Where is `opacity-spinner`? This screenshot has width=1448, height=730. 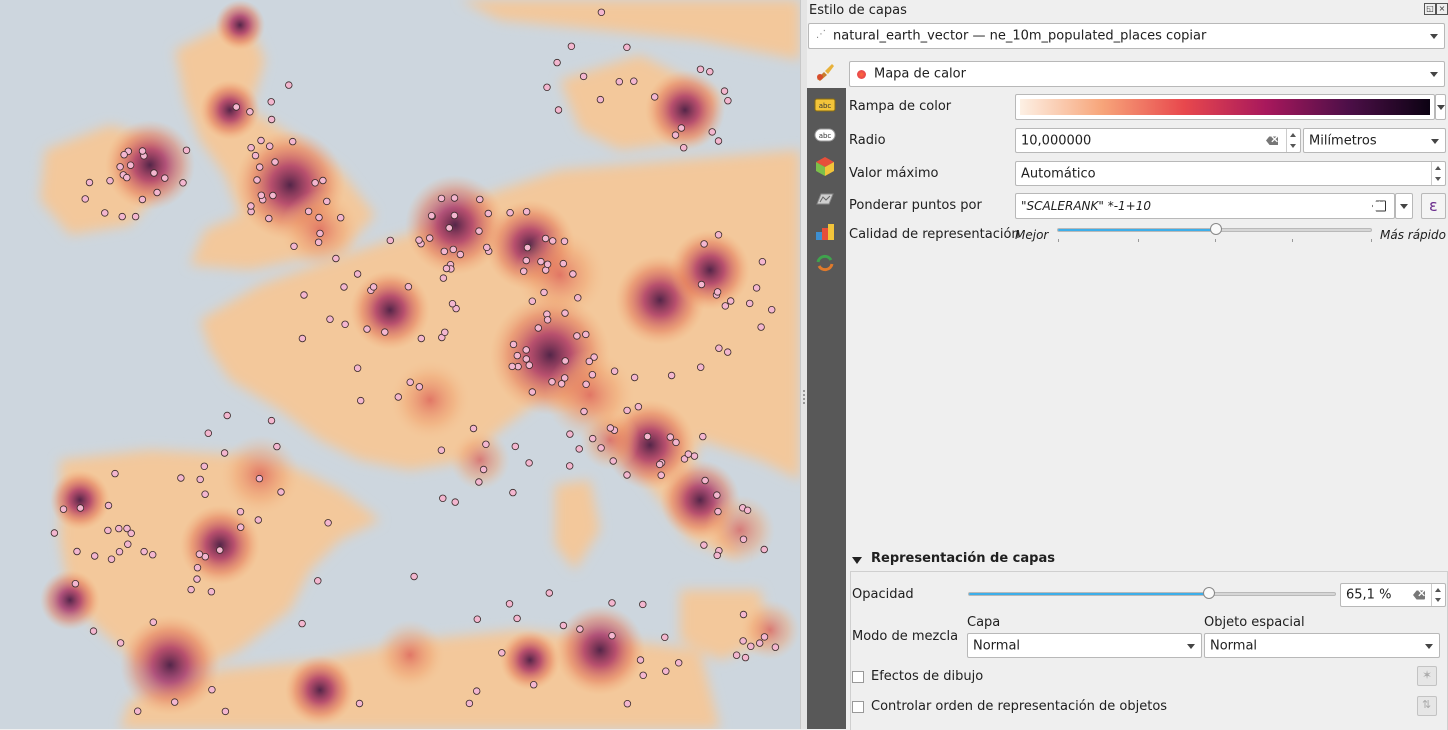
opacity-spinner is located at coordinates (1438, 595).